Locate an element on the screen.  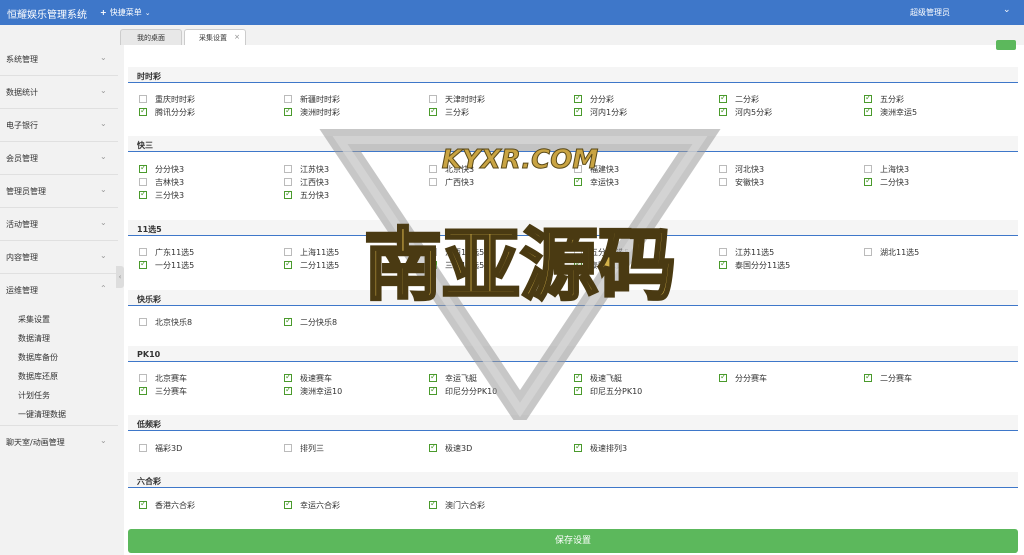
sidebar-subitem-restore: 数据库还原 is located at coordinates (38, 376).